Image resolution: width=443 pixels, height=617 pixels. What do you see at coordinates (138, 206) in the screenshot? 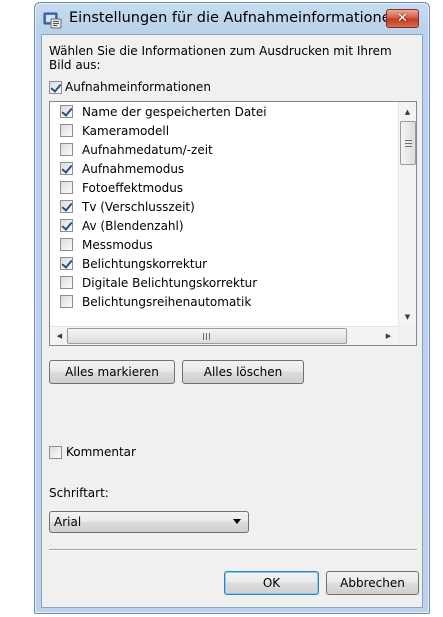
I see `list-item-label: Tv (Verschlusszeit)` at bounding box center [138, 206].